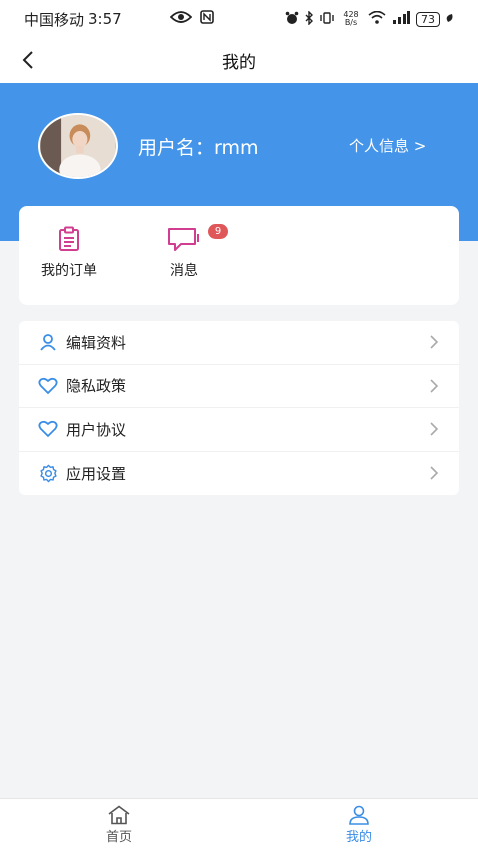  I want to click on status-mid, so click(191, 19).